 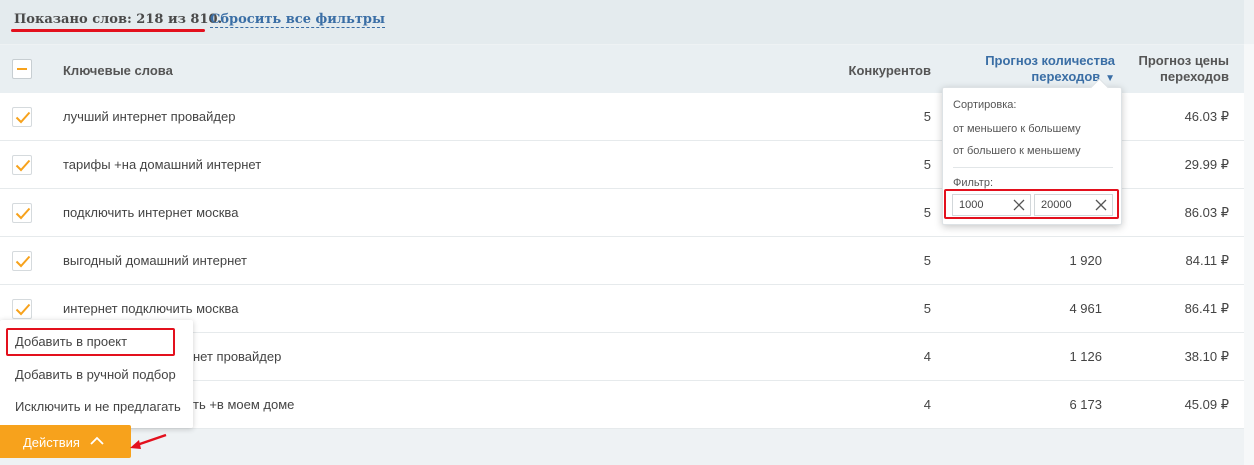 What do you see at coordinates (985, 105) in the screenshot?
I see `sort-label: Сортировка:` at bounding box center [985, 105].